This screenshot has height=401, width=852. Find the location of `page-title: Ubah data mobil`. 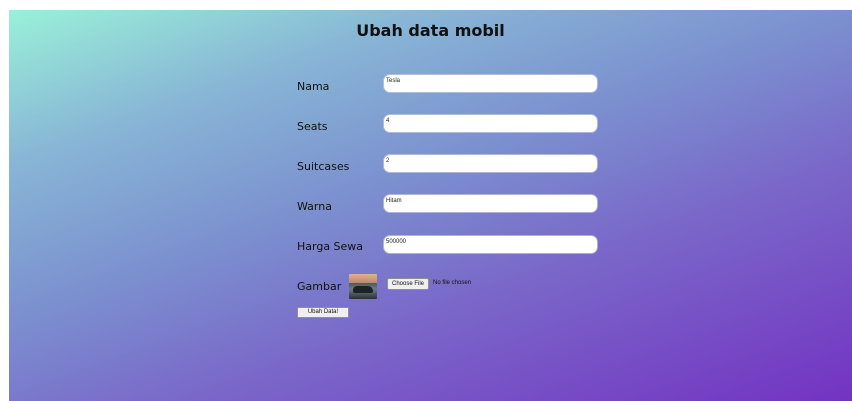

page-title: Ubah data mobil is located at coordinates (430, 30).